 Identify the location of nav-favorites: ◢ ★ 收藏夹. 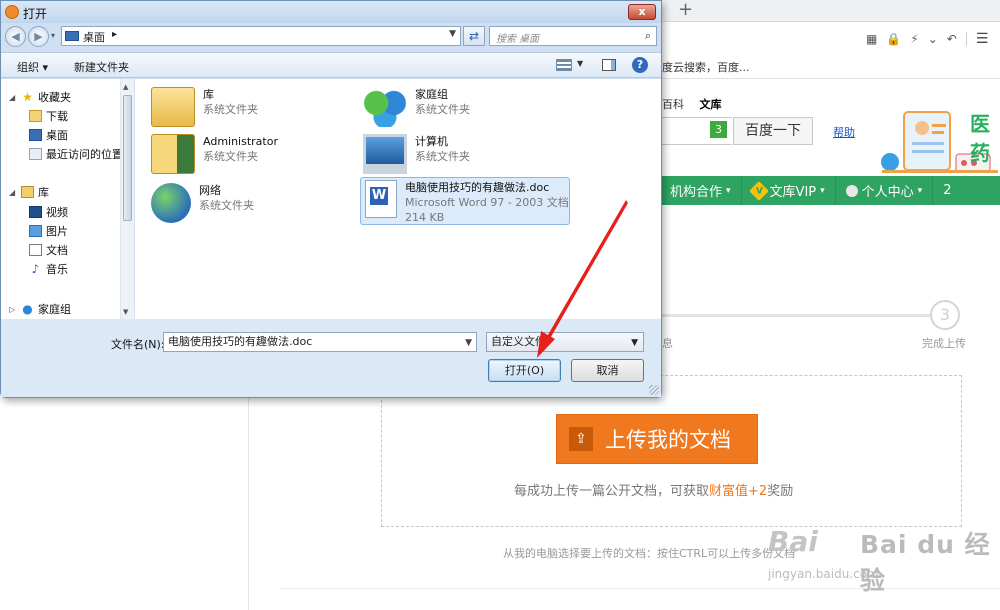
(40, 97).